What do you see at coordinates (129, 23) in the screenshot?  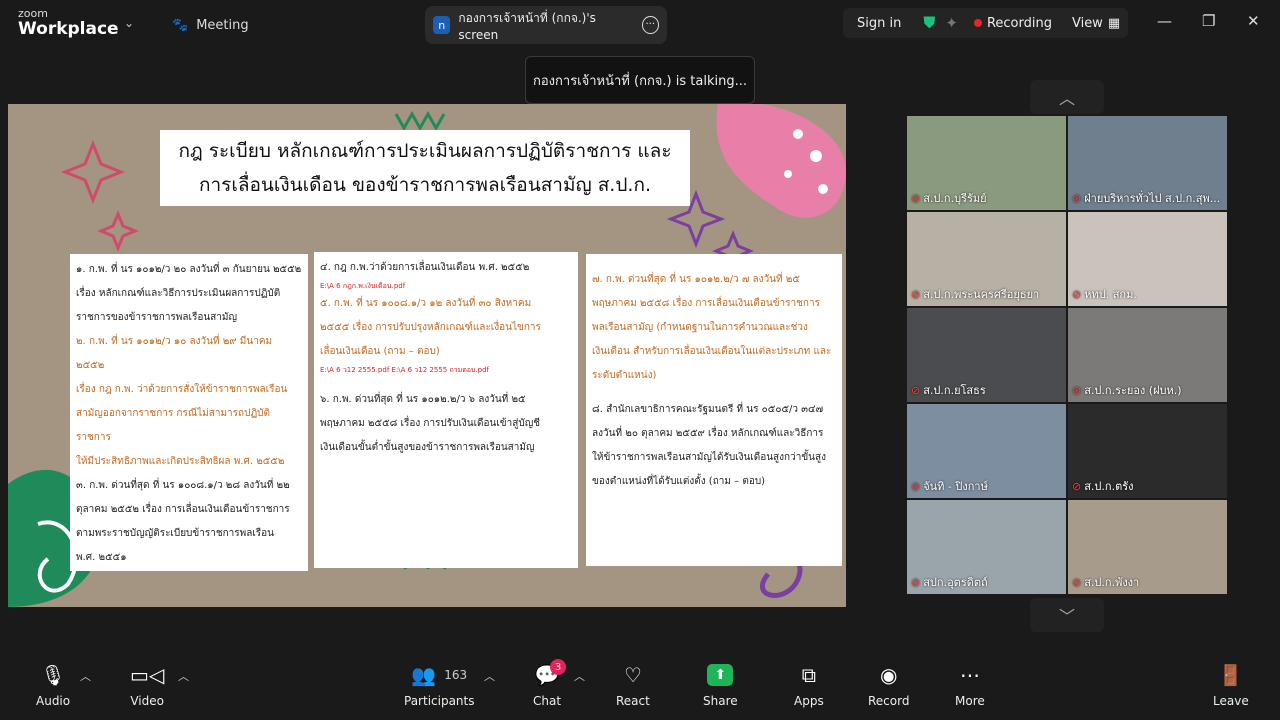 I see `chevron-down-icon: ⌄` at bounding box center [129, 23].